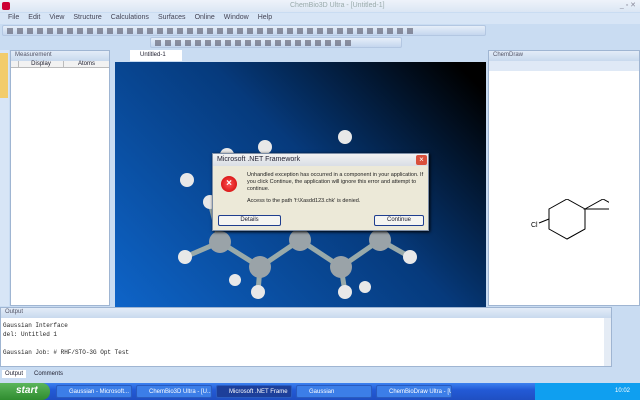 The width and height of the screenshot is (640, 400). What do you see at coordinates (320, 374) in the screenshot?
I see `output-tabs: Output Comments` at bounding box center [320, 374].